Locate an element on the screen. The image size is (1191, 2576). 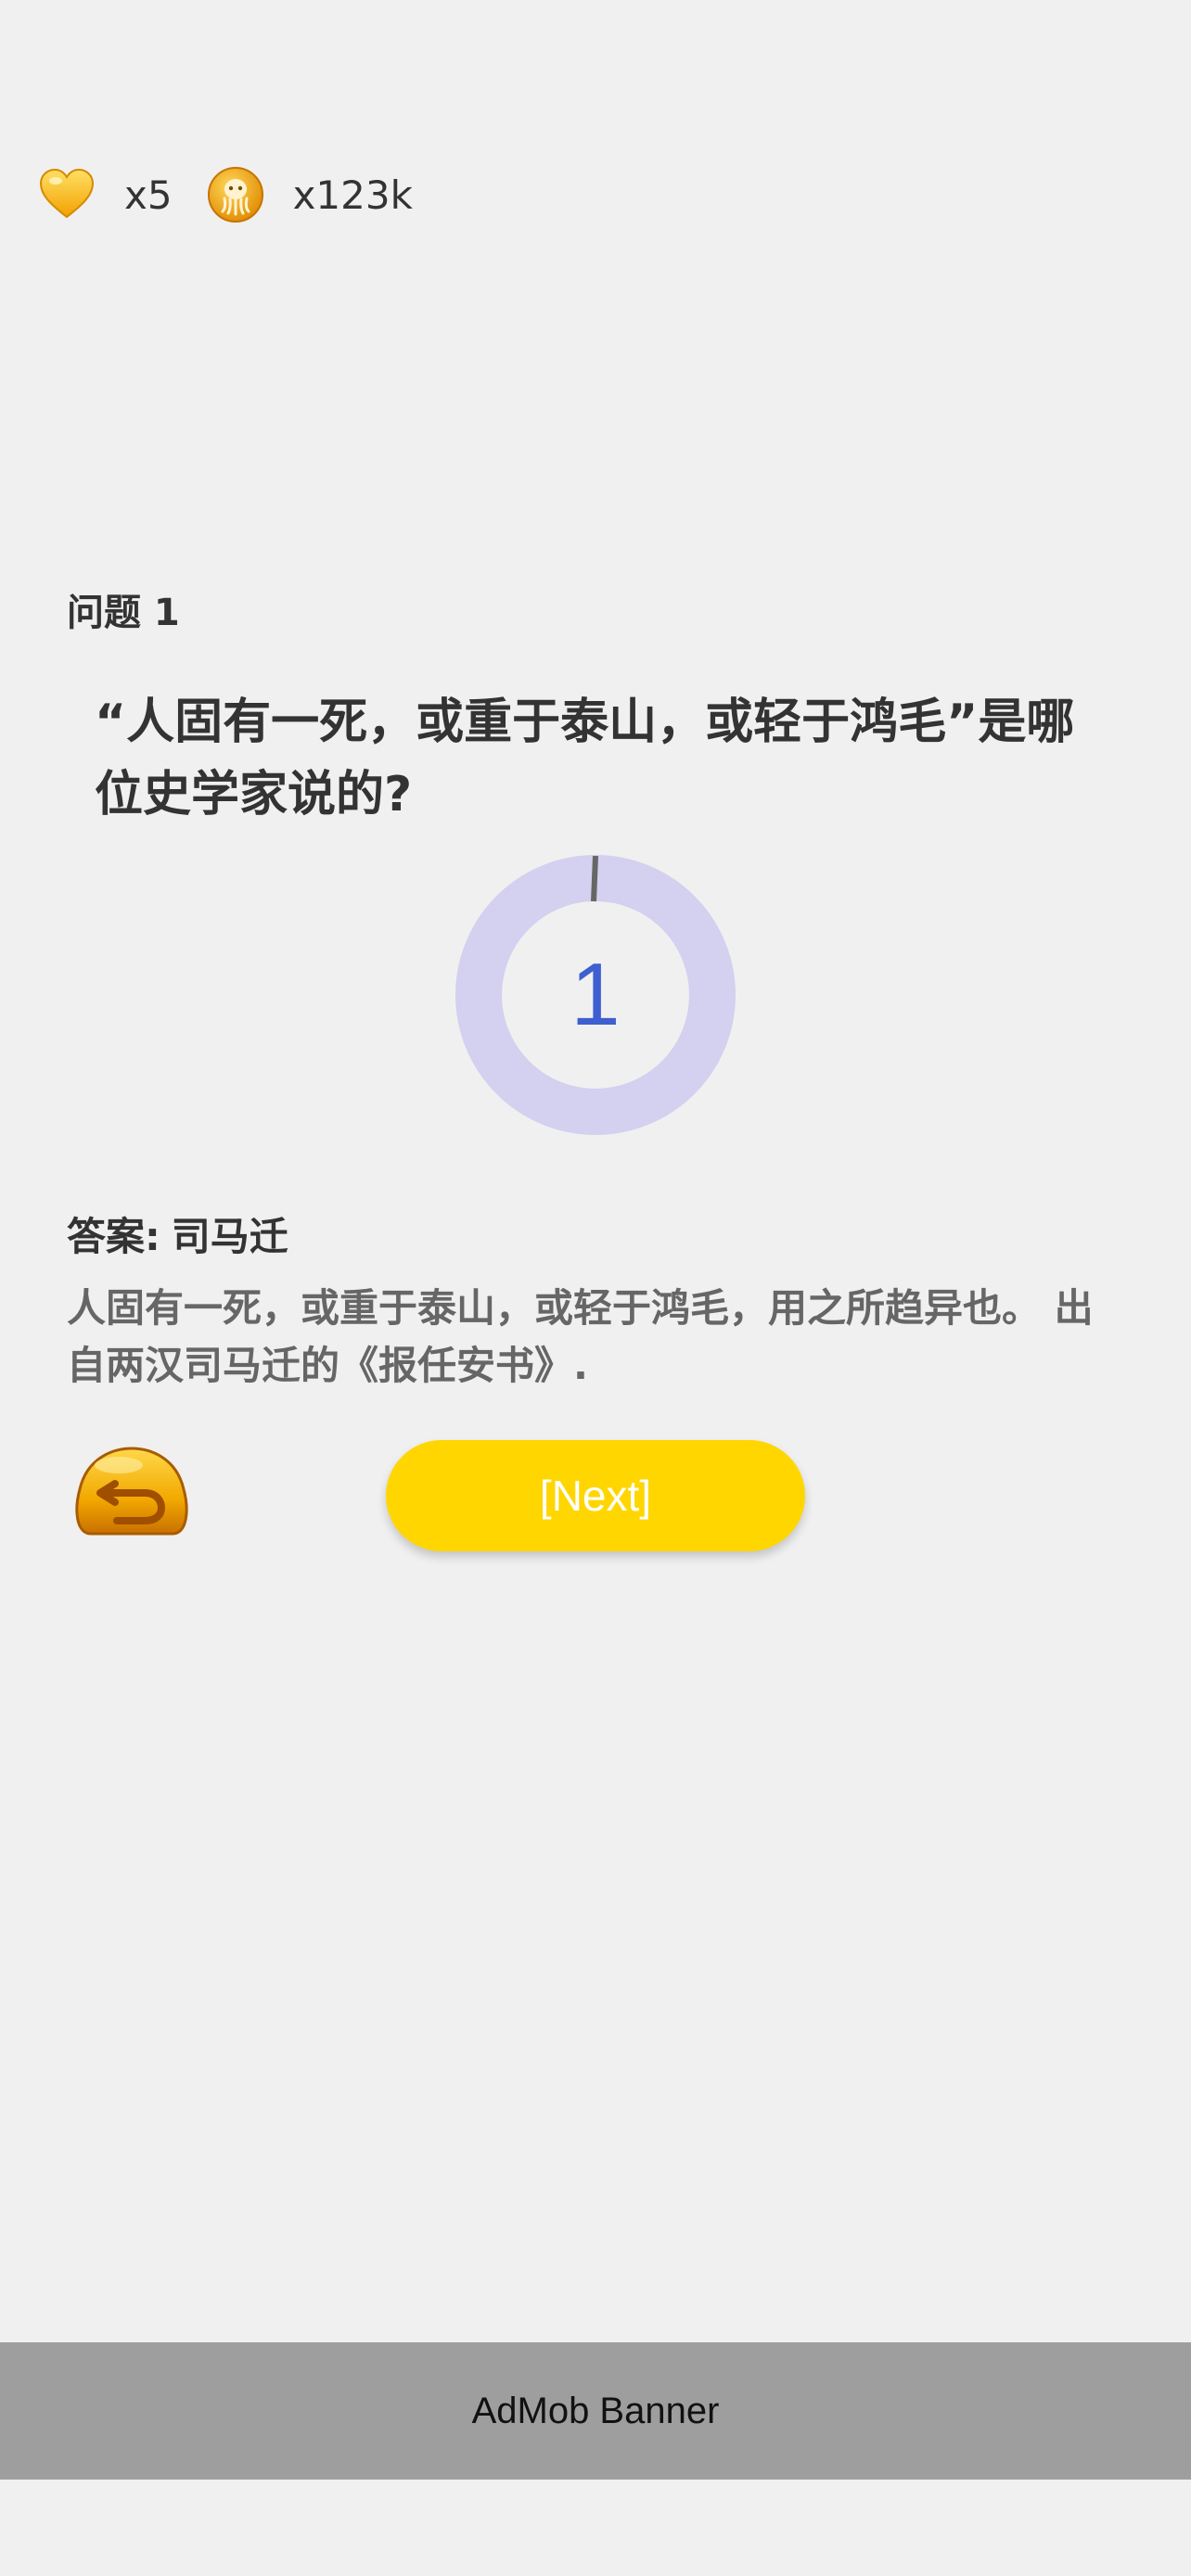
ad-banner: AdMob Banner is located at coordinates (595, 2411).